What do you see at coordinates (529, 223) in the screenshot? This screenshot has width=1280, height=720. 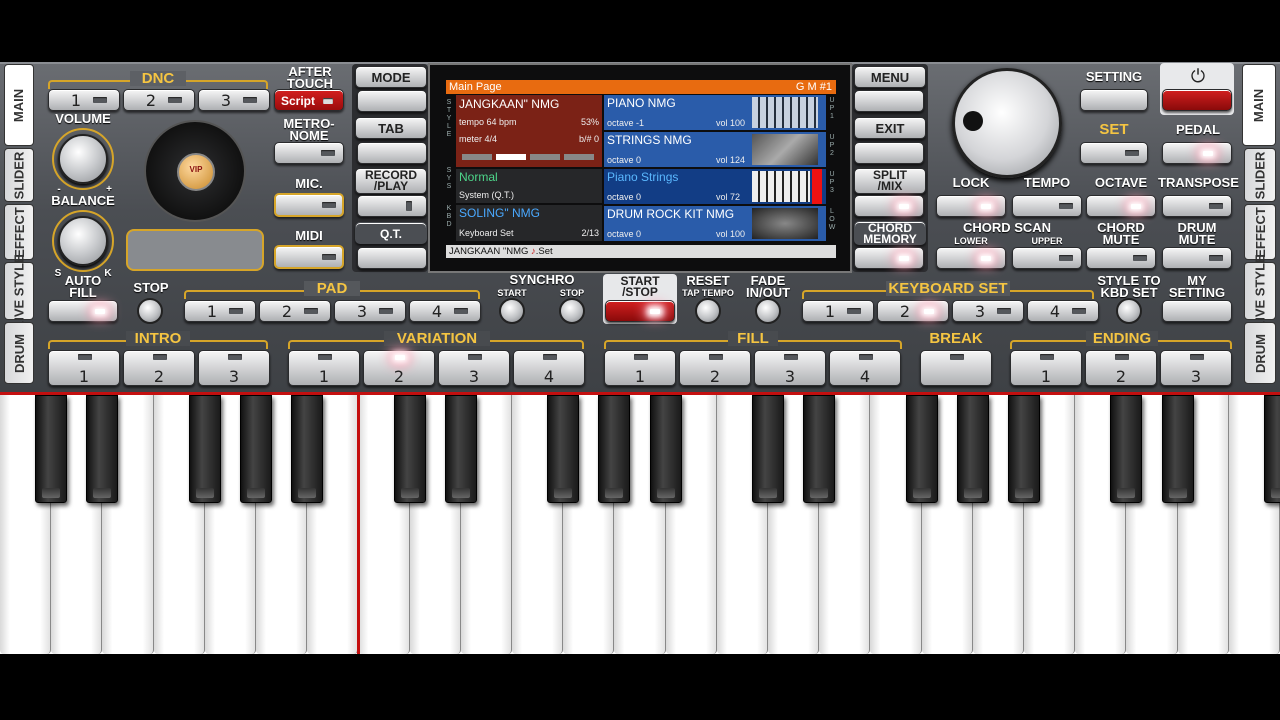 I see `keyboard-set-panel: SOLING" NMG Keyboard Set 2/13` at bounding box center [529, 223].